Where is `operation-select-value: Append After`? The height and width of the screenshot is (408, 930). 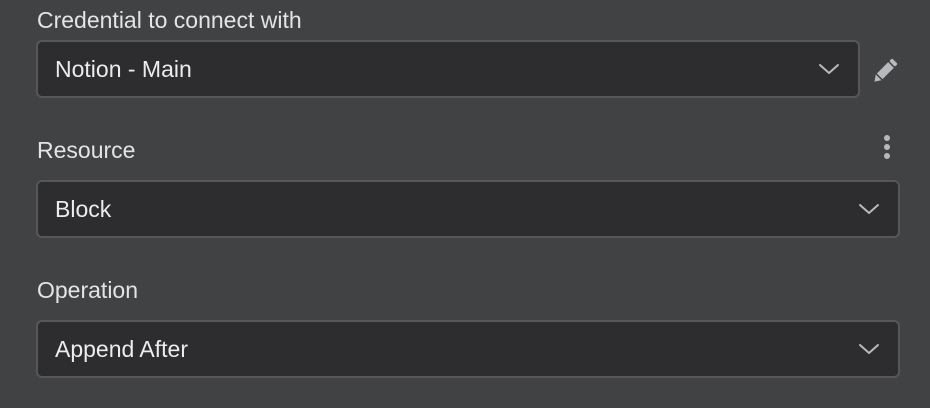
operation-select-value: Append After is located at coordinates (121, 349).